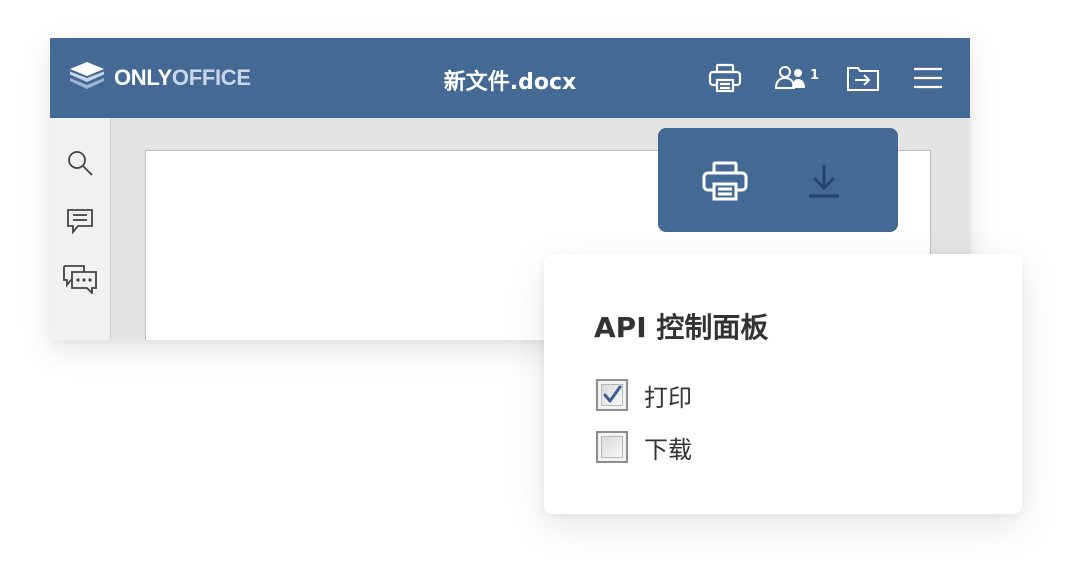 The height and width of the screenshot is (578, 1072). I want to click on document-title: 新文件.docx, so click(510, 82).